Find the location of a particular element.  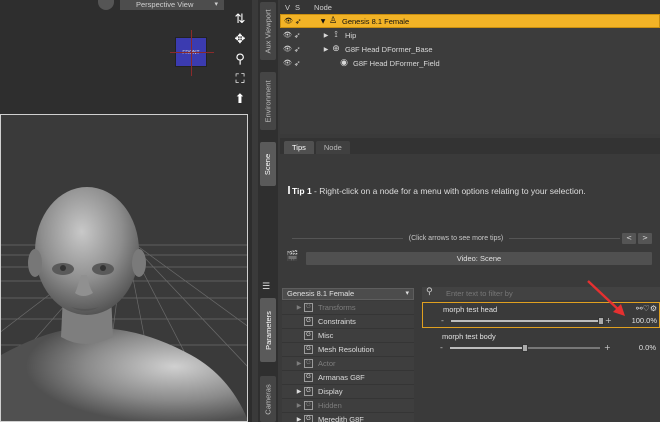

tab-environment: Environment is located at coordinates (268, 101).